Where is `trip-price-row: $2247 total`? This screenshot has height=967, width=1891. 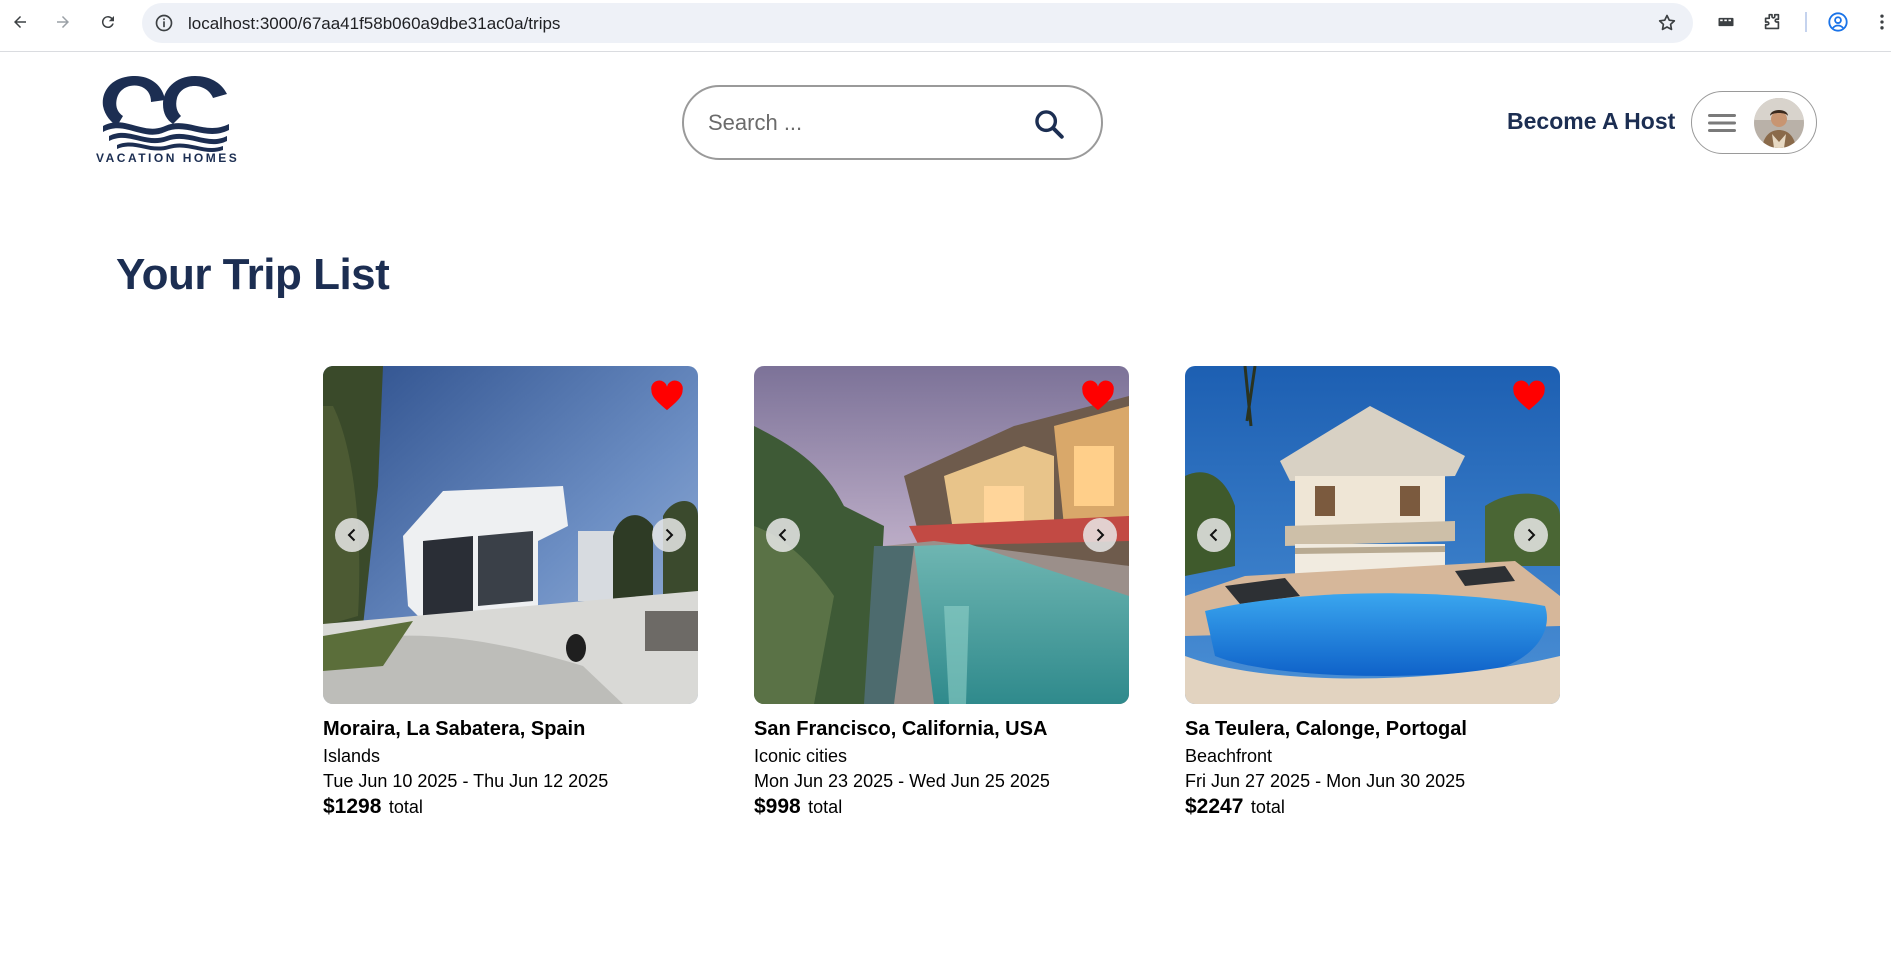 trip-price-row: $2247 total is located at coordinates (1372, 807).